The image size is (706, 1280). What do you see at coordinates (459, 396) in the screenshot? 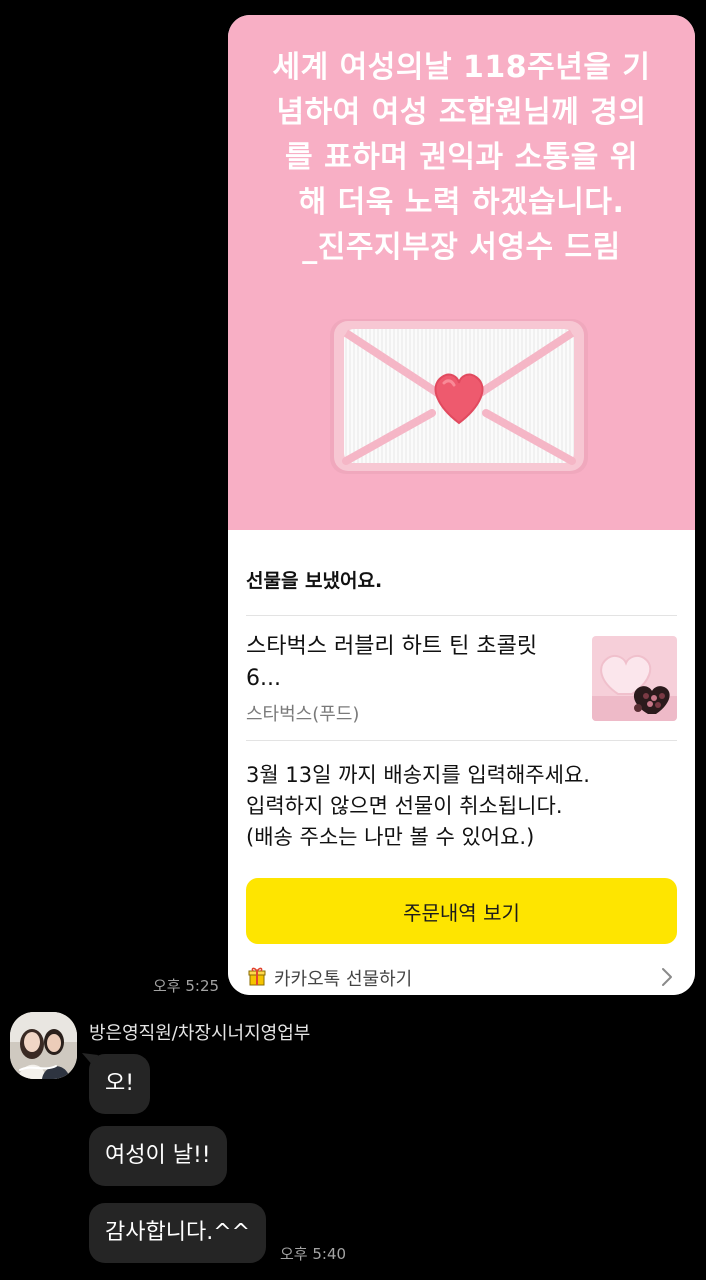
I see `envelope-heart-illustration` at bounding box center [459, 396].